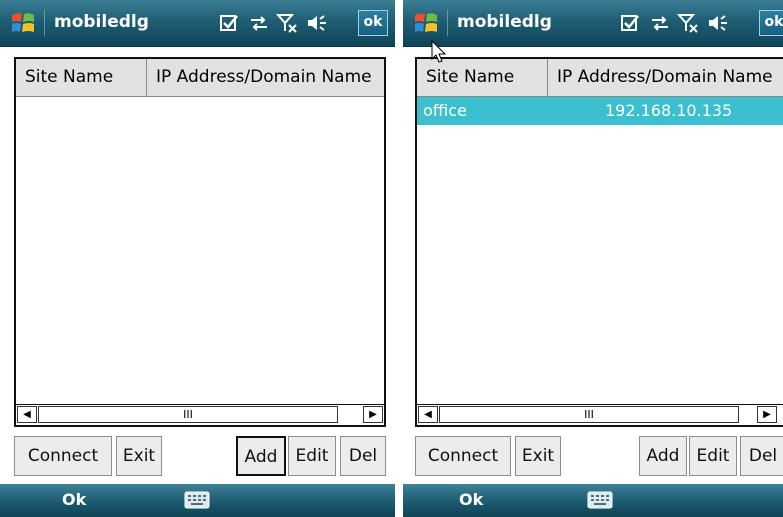 Image resolution: width=783 pixels, height=517 pixels. Describe the element at coordinates (600, 111) in the screenshot. I see `list-item-selected: office 192.168.10.135` at that location.